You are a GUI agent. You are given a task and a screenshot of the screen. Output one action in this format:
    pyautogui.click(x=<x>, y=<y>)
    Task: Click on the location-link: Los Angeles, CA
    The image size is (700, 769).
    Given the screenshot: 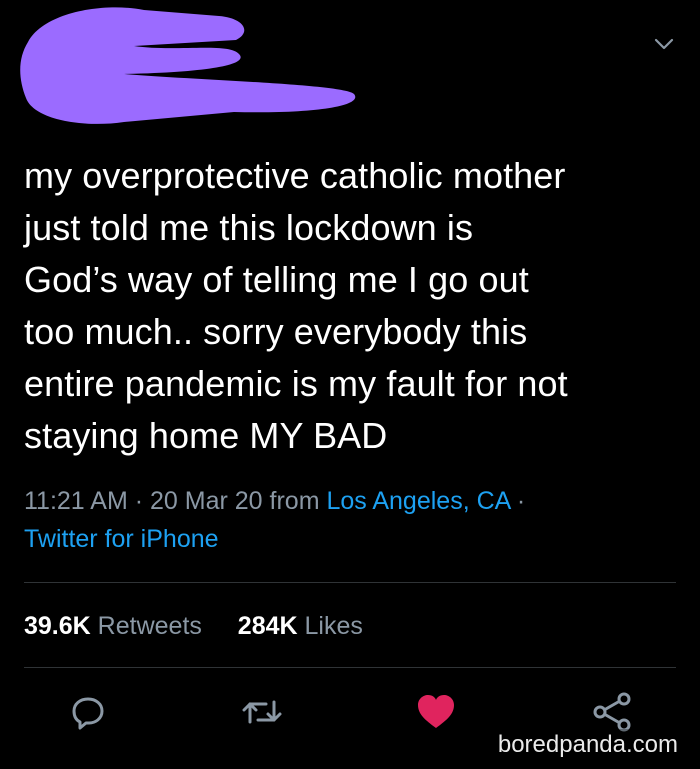 What is the action you would take?
    pyautogui.click(x=417, y=501)
    